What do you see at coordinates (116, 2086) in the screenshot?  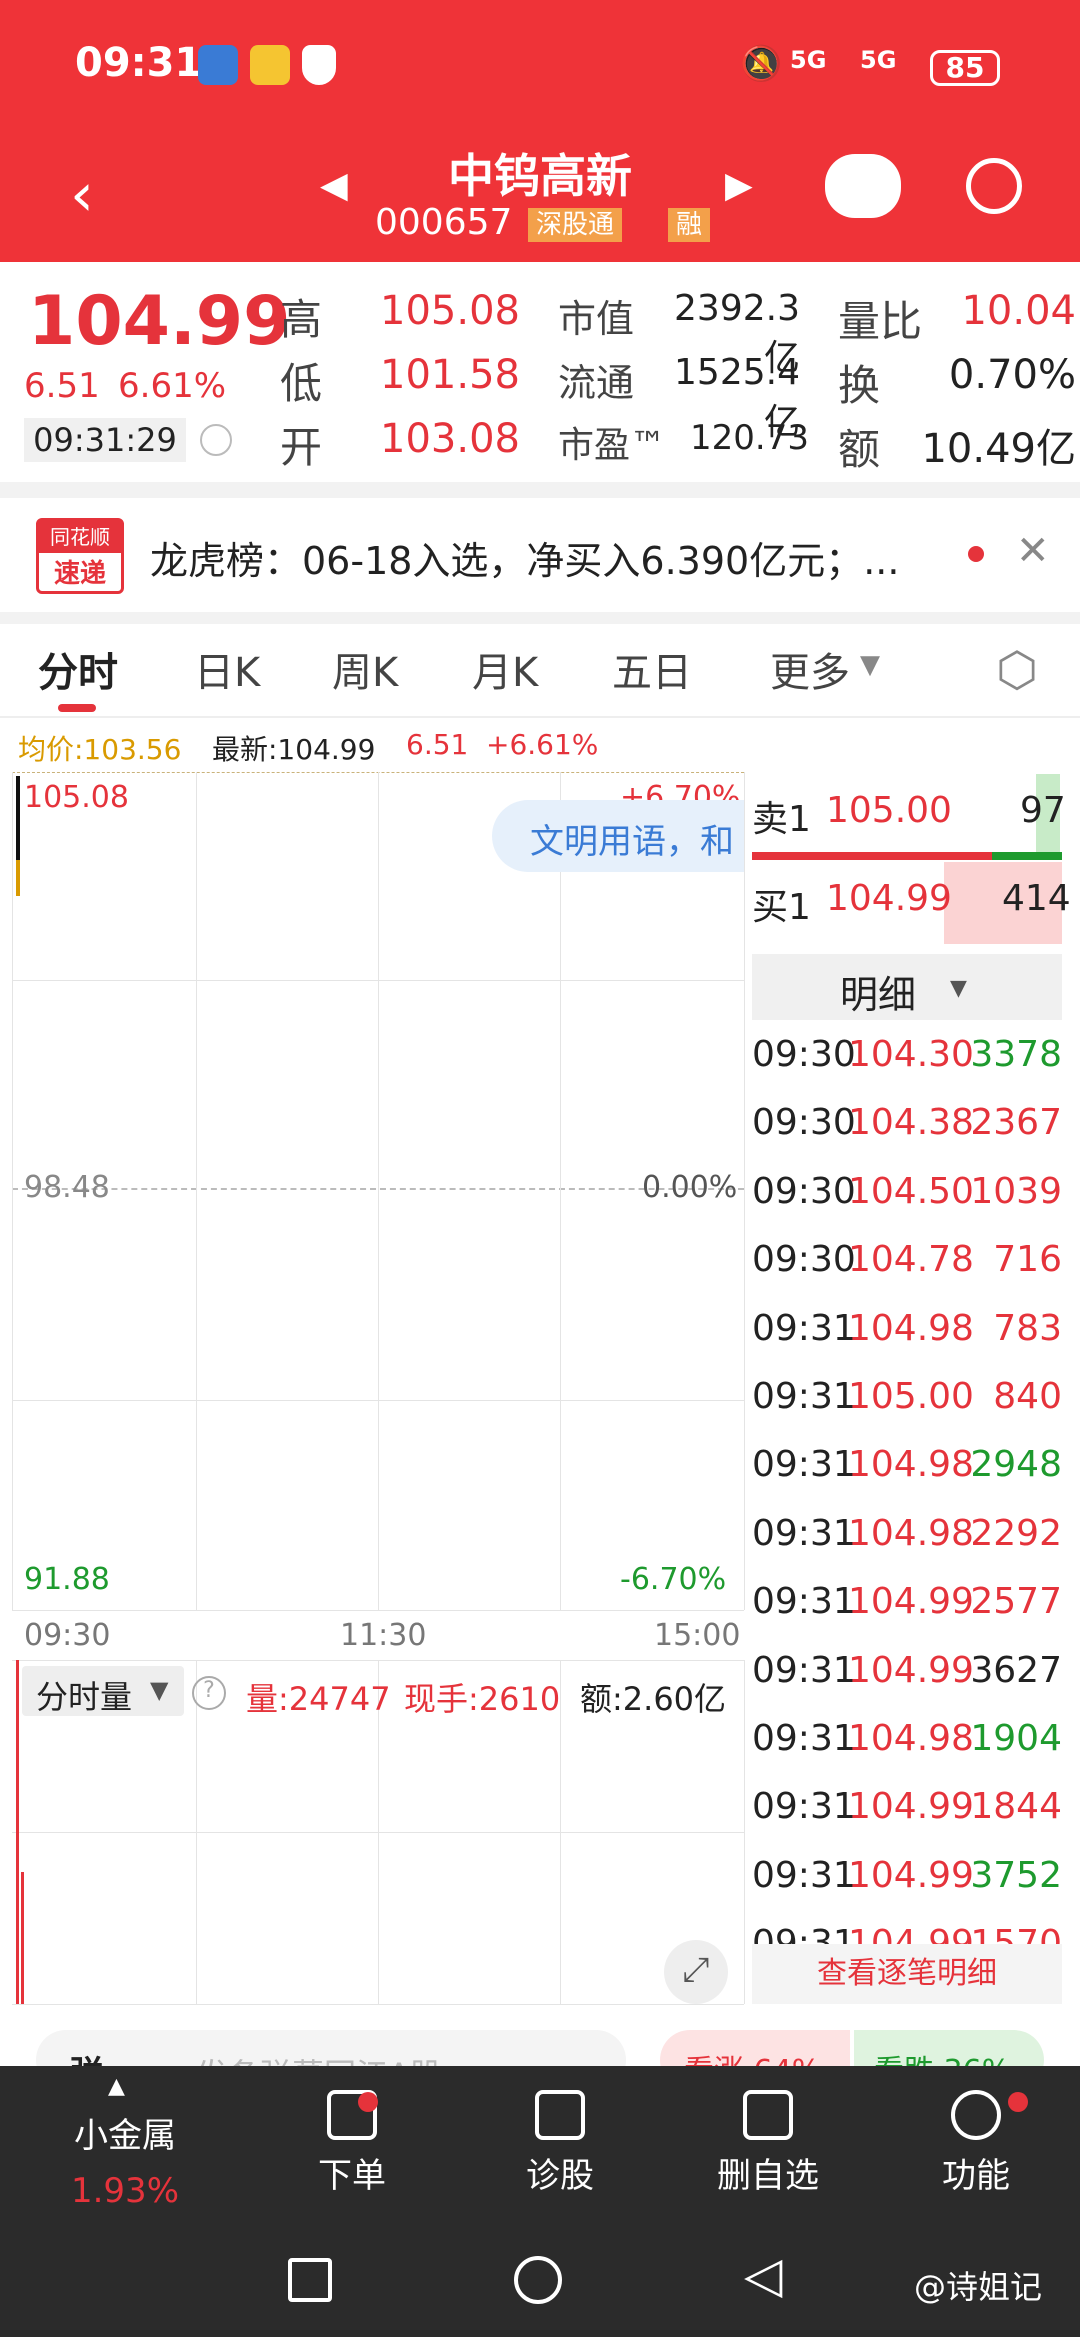 I see `caret-up-icon: ▲` at bounding box center [116, 2086].